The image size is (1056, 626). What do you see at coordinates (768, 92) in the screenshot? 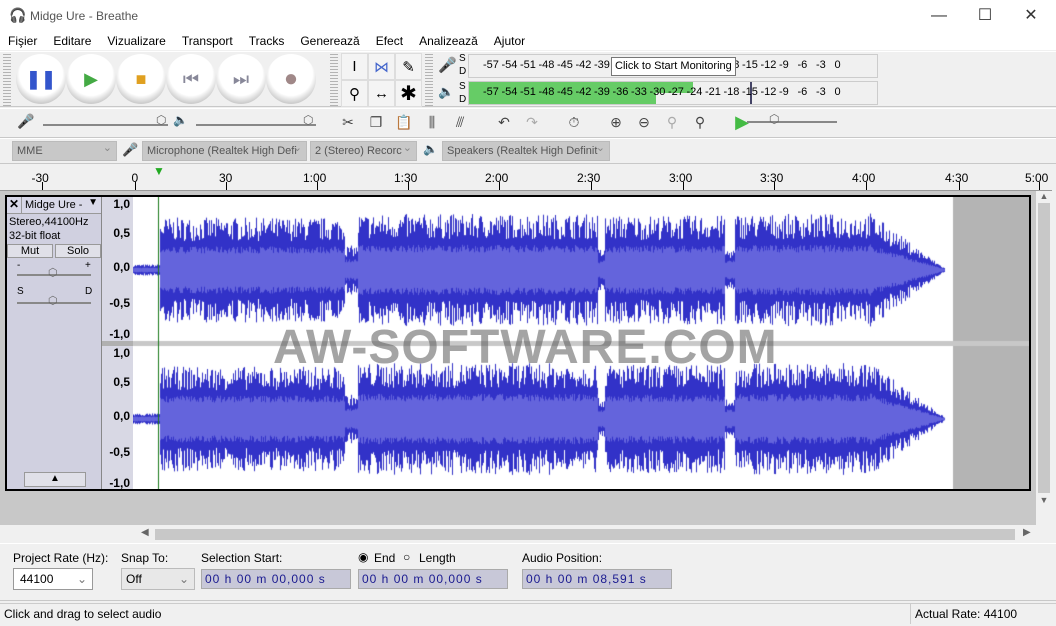
I see `meter-tick: -12` at bounding box center [768, 92].